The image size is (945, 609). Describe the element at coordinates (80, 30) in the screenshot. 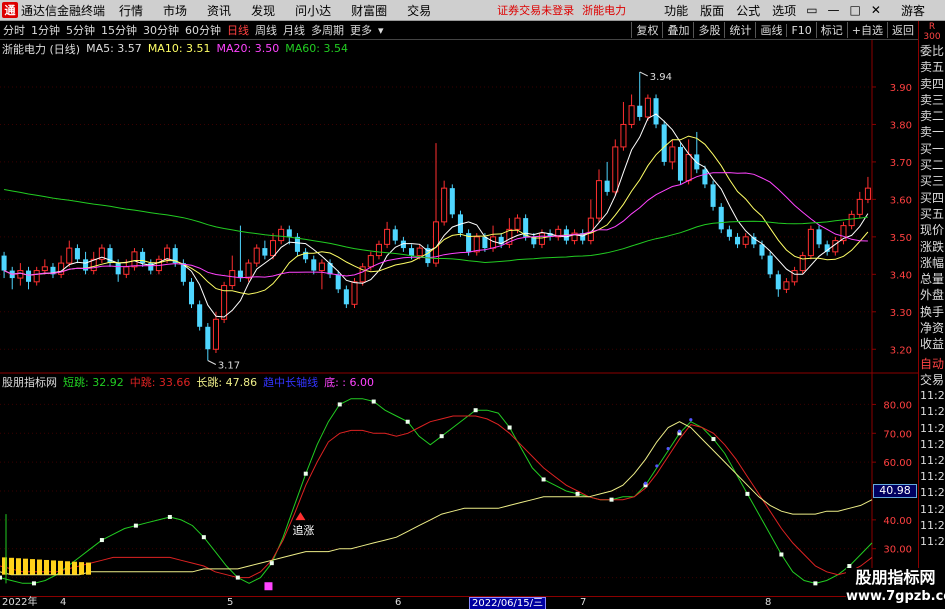

I see `tab-5min: 5分钟` at that location.